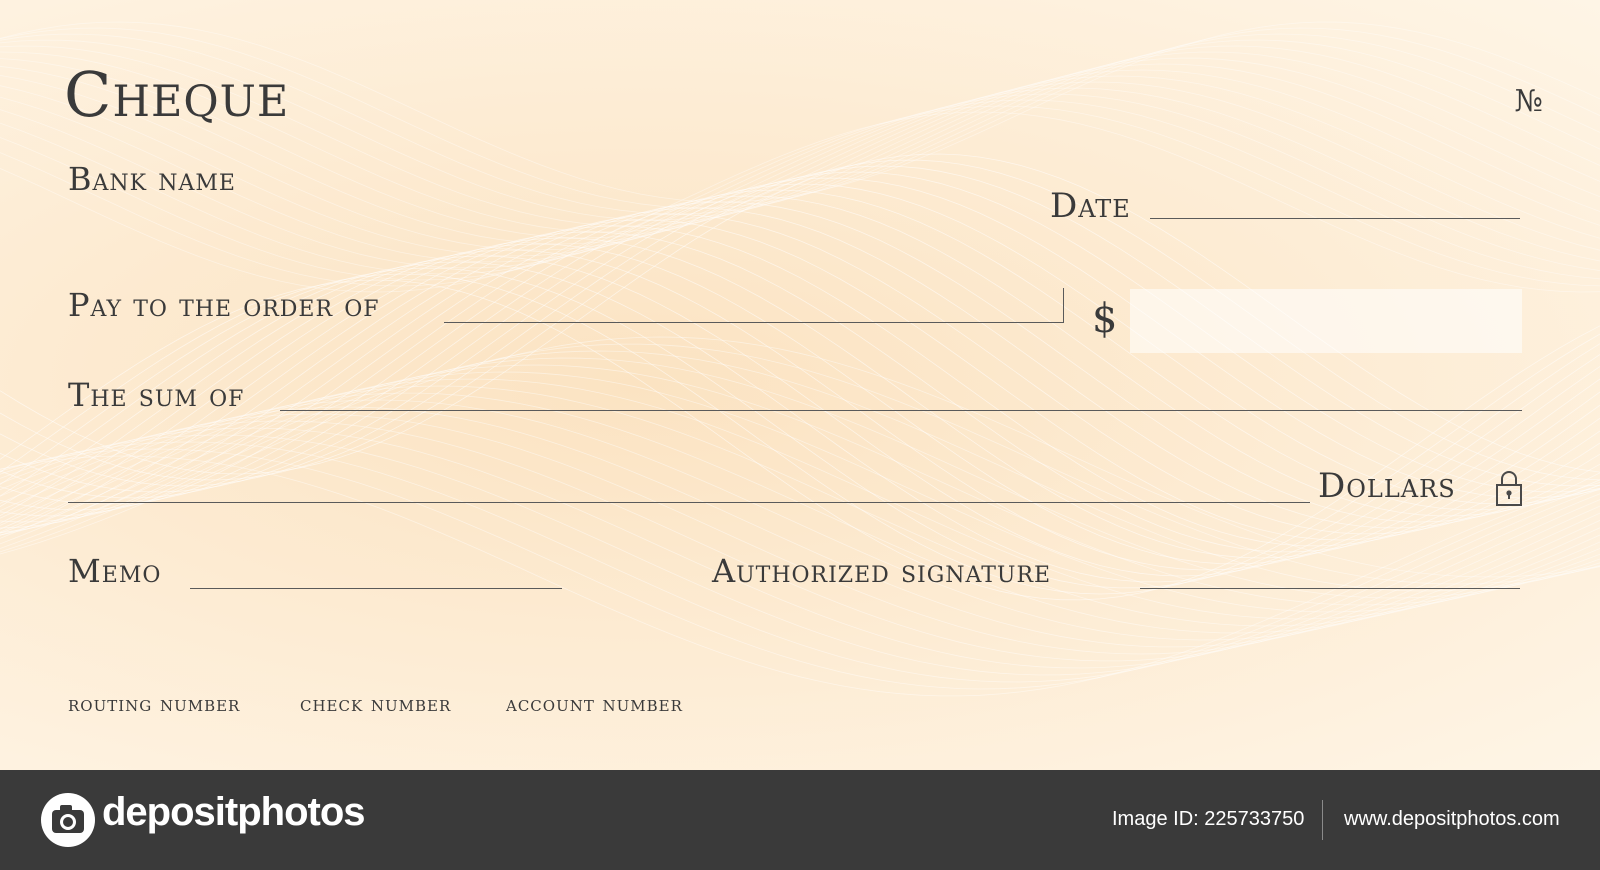  What do you see at coordinates (1335, 218) in the screenshot?
I see `date-field-line` at bounding box center [1335, 218].